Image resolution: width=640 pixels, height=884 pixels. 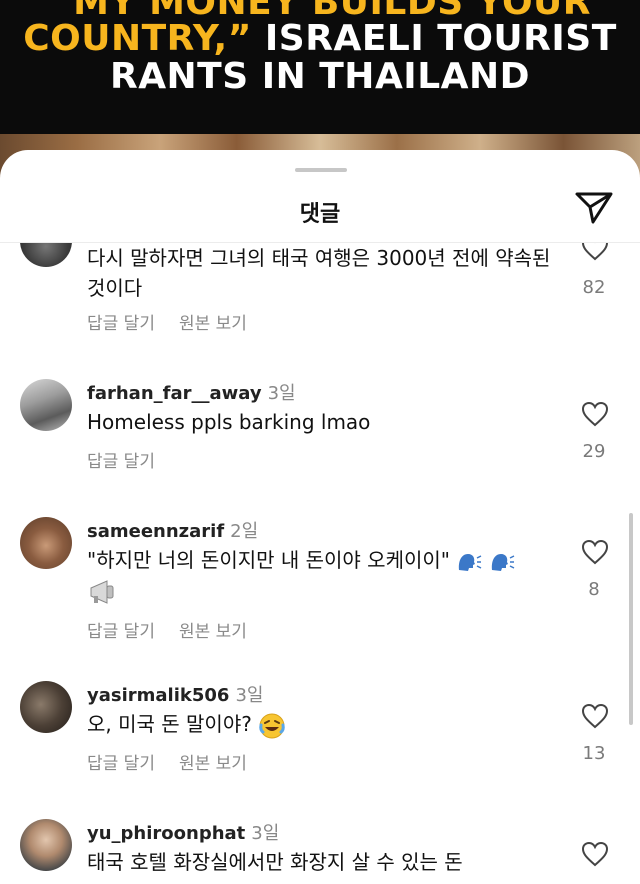 I want to click on comment-meta: yasirmalik506 3일, so click(x=175, y=694).